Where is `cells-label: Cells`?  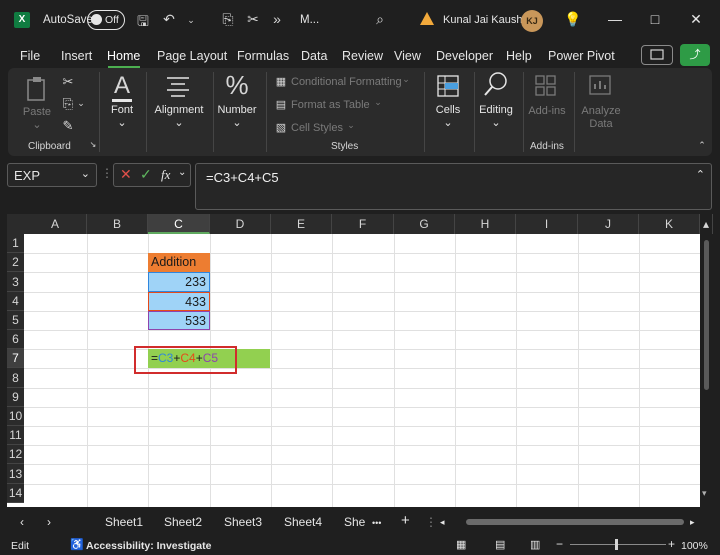
cells-label: Cells is located at coordinates (448, 110).